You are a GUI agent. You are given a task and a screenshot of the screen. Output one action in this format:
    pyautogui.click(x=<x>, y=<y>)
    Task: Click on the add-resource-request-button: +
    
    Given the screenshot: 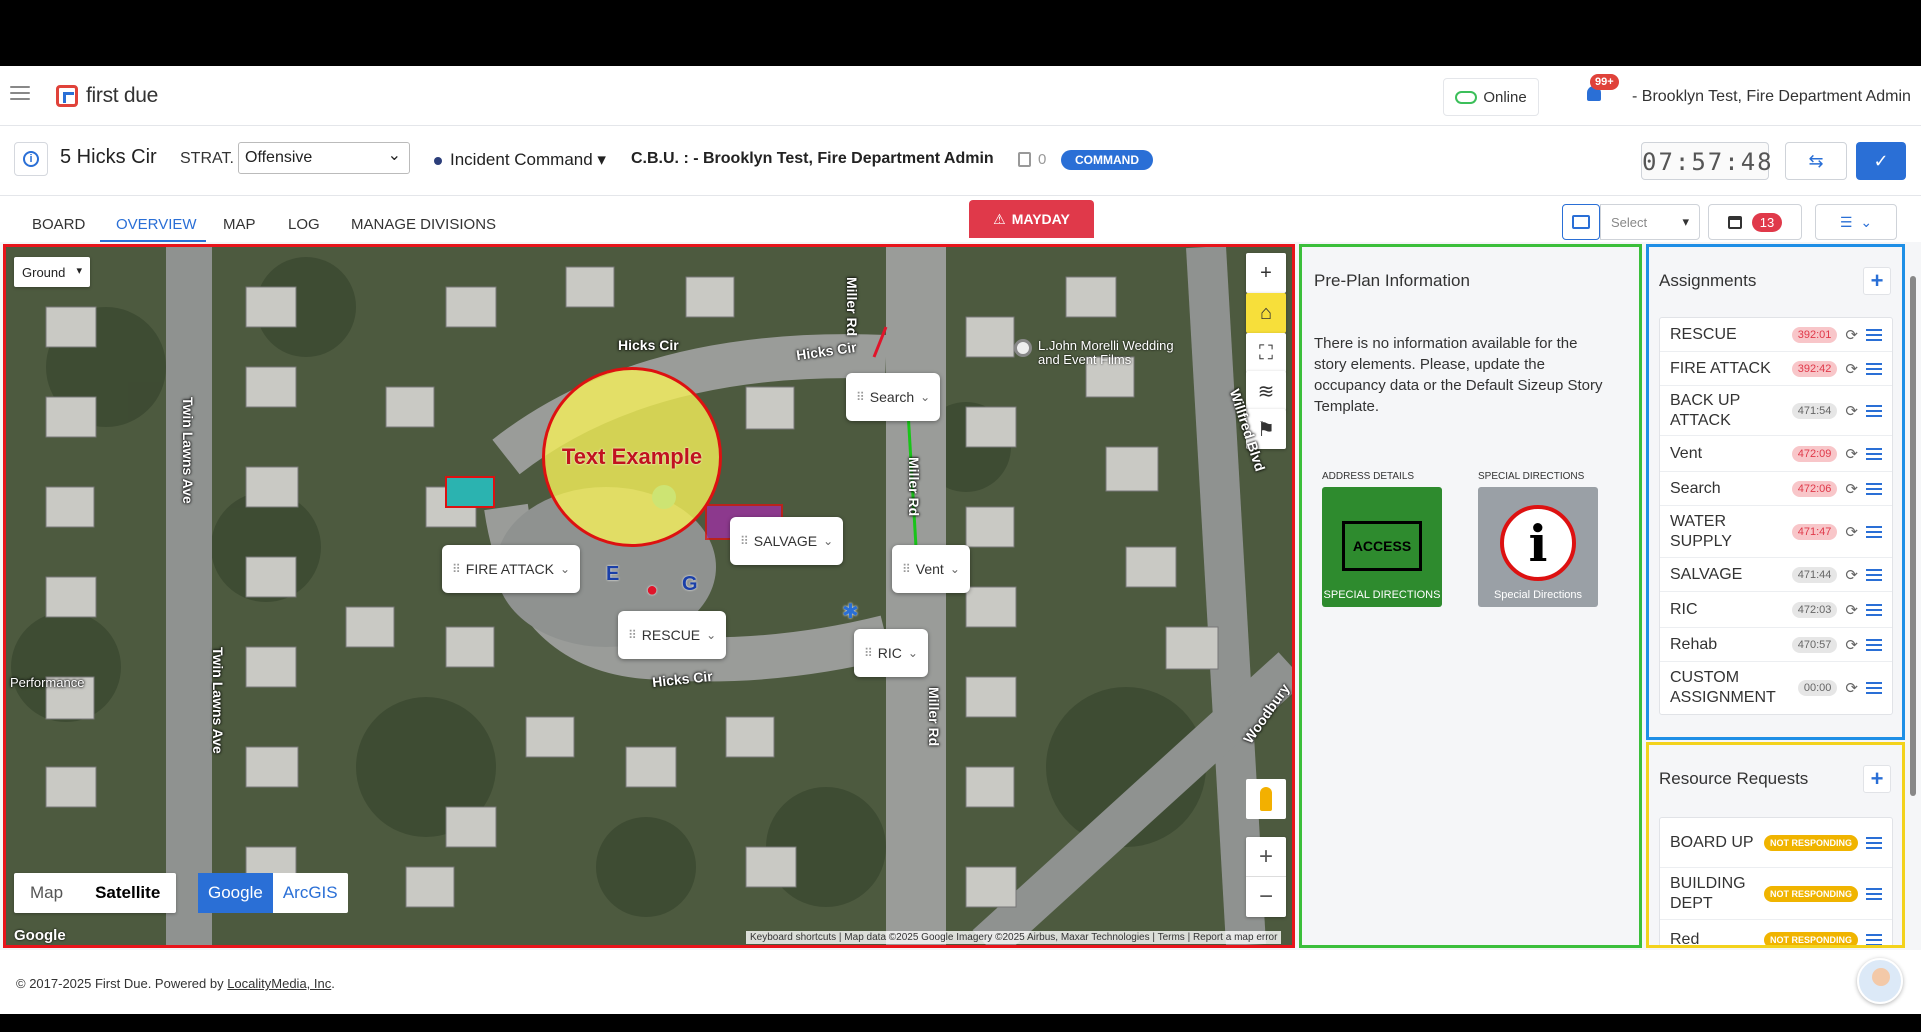 What is the action you would take?
    pyautogui.click(x=1877, y=779)
    